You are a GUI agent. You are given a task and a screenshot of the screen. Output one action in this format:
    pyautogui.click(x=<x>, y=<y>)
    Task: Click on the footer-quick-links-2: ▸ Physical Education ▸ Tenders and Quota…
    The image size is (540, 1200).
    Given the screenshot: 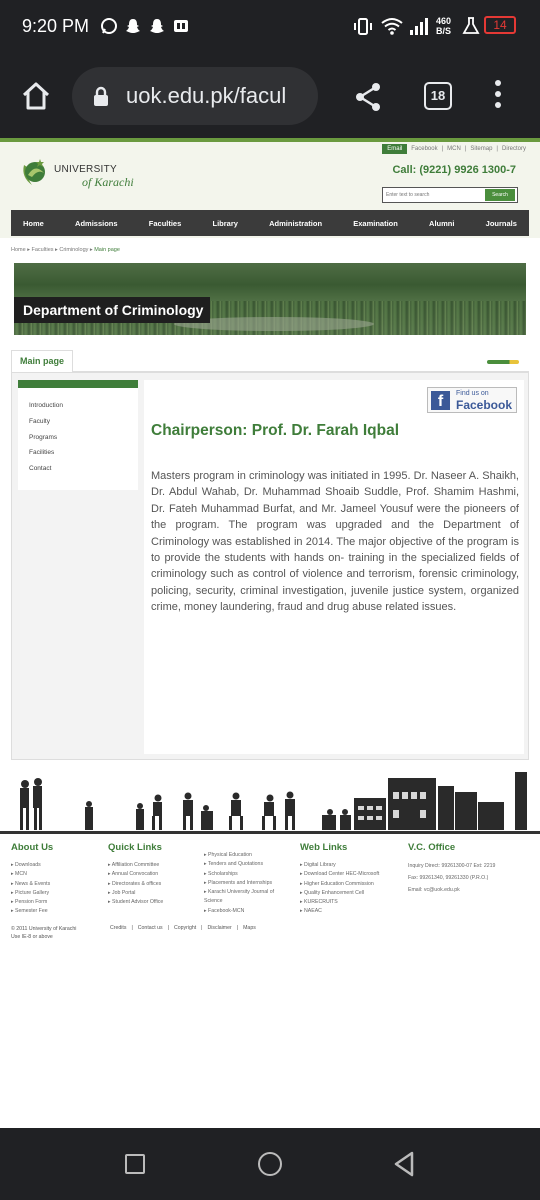 What is the action you would take?
    pyautogui.click(x=248, y=883)
    